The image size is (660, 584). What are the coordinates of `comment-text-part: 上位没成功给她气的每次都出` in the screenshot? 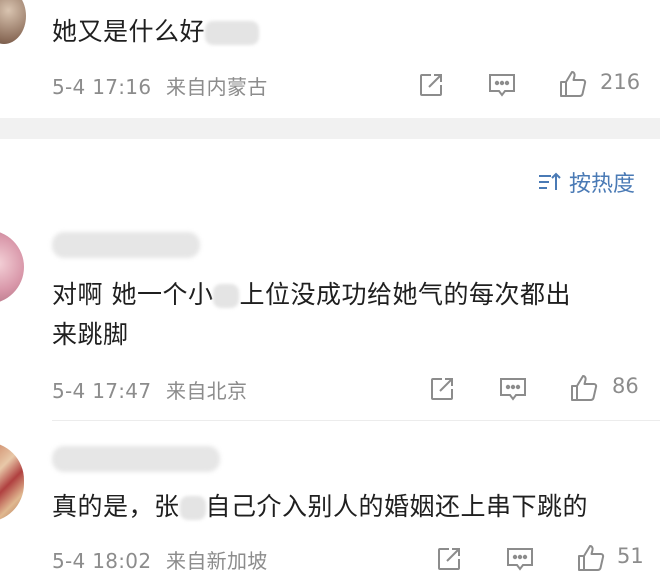 It's located at (405, 294).